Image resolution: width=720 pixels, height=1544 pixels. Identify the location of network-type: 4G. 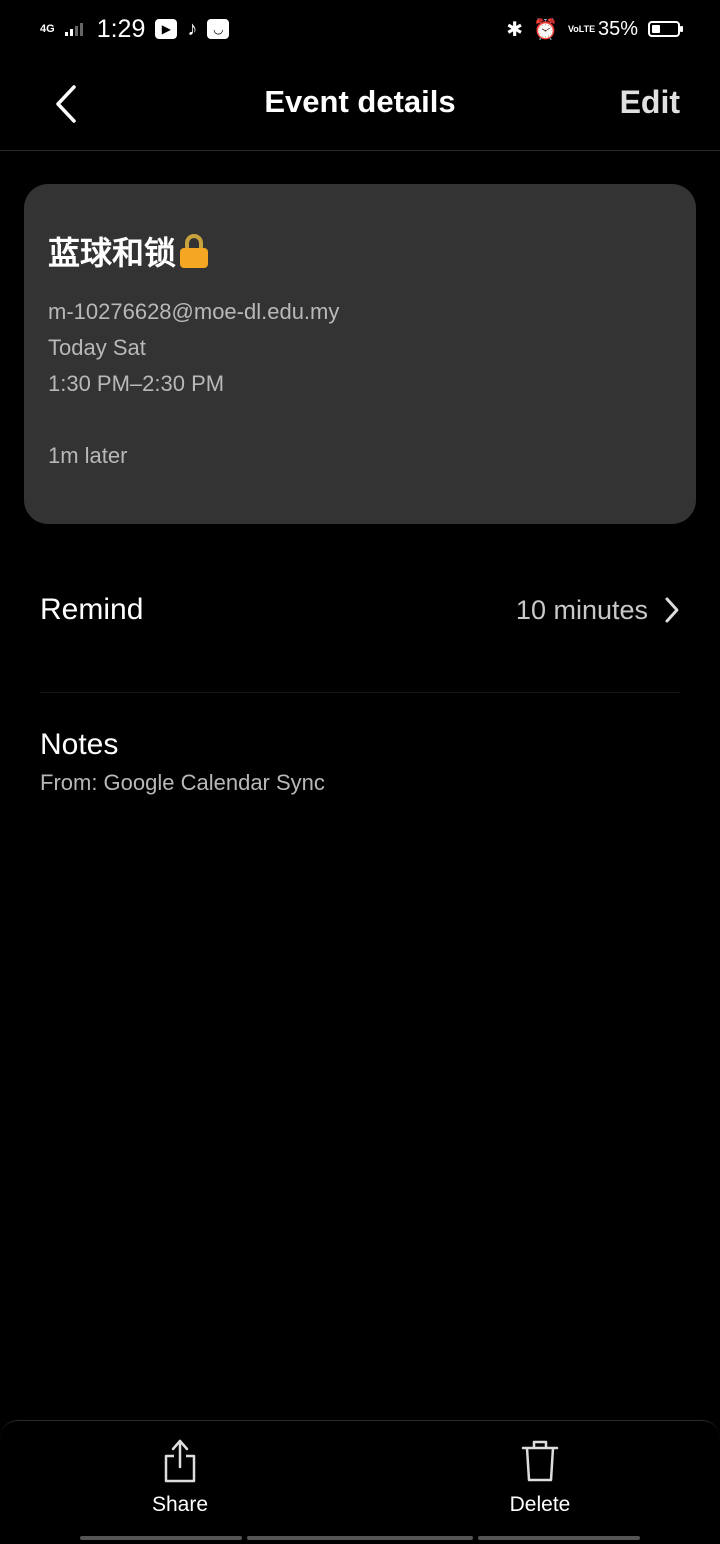
(47, 28).